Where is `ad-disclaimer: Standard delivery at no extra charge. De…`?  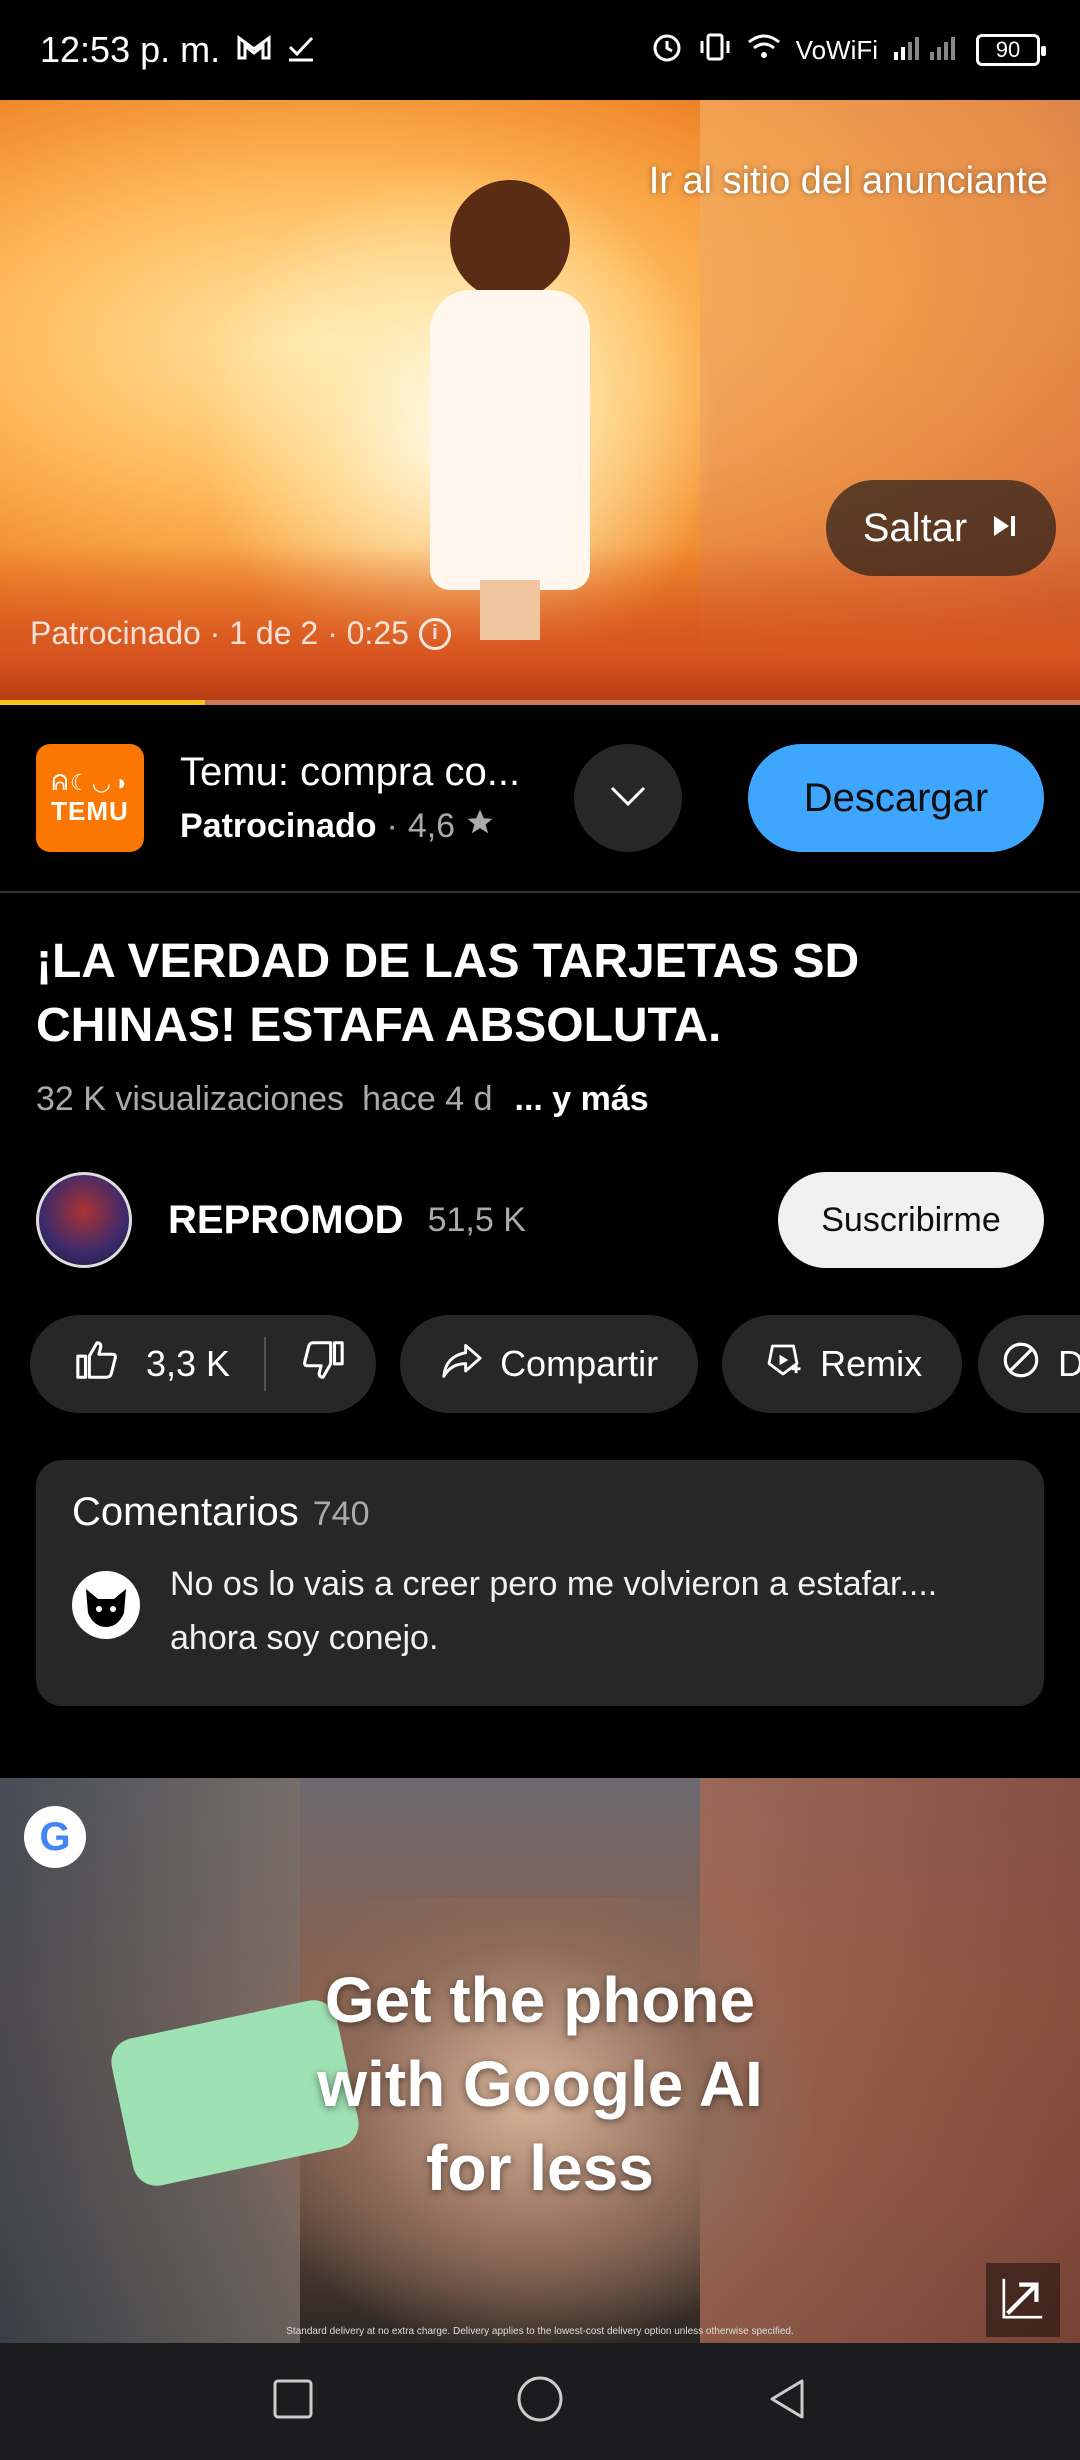
ad-disclaimer: Standard delivery at no extra charge. De… is located at coordinates (540, 2331).